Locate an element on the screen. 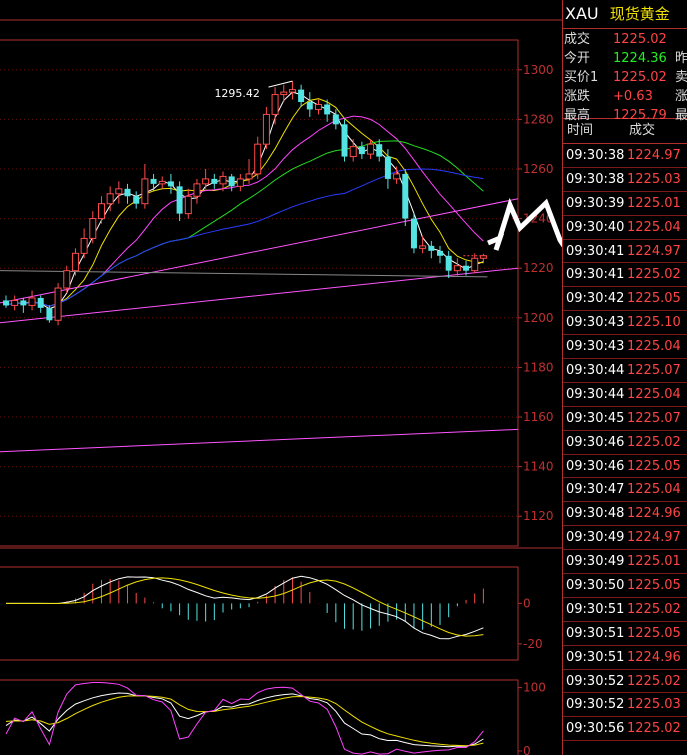 This screenshot has width=687, height=755. tick-row: 09:30:49 1225.01 is located at coordinates (625, 562).